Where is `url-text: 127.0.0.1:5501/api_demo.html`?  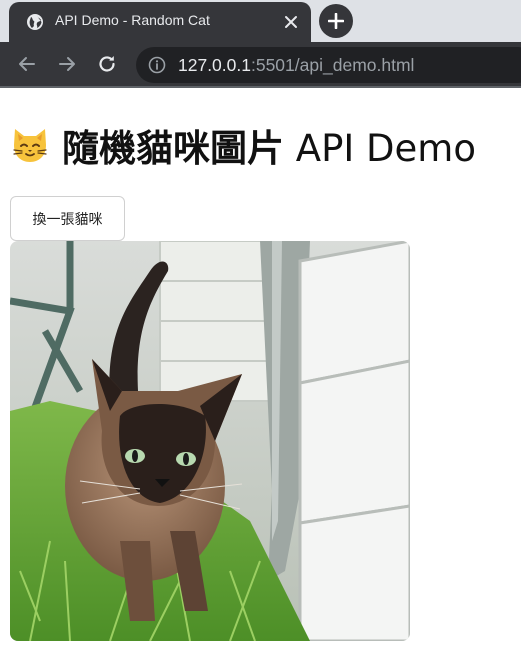
url-text: 127.0.0.1:5501/api_demo.html is located at coordinates (296, 65).